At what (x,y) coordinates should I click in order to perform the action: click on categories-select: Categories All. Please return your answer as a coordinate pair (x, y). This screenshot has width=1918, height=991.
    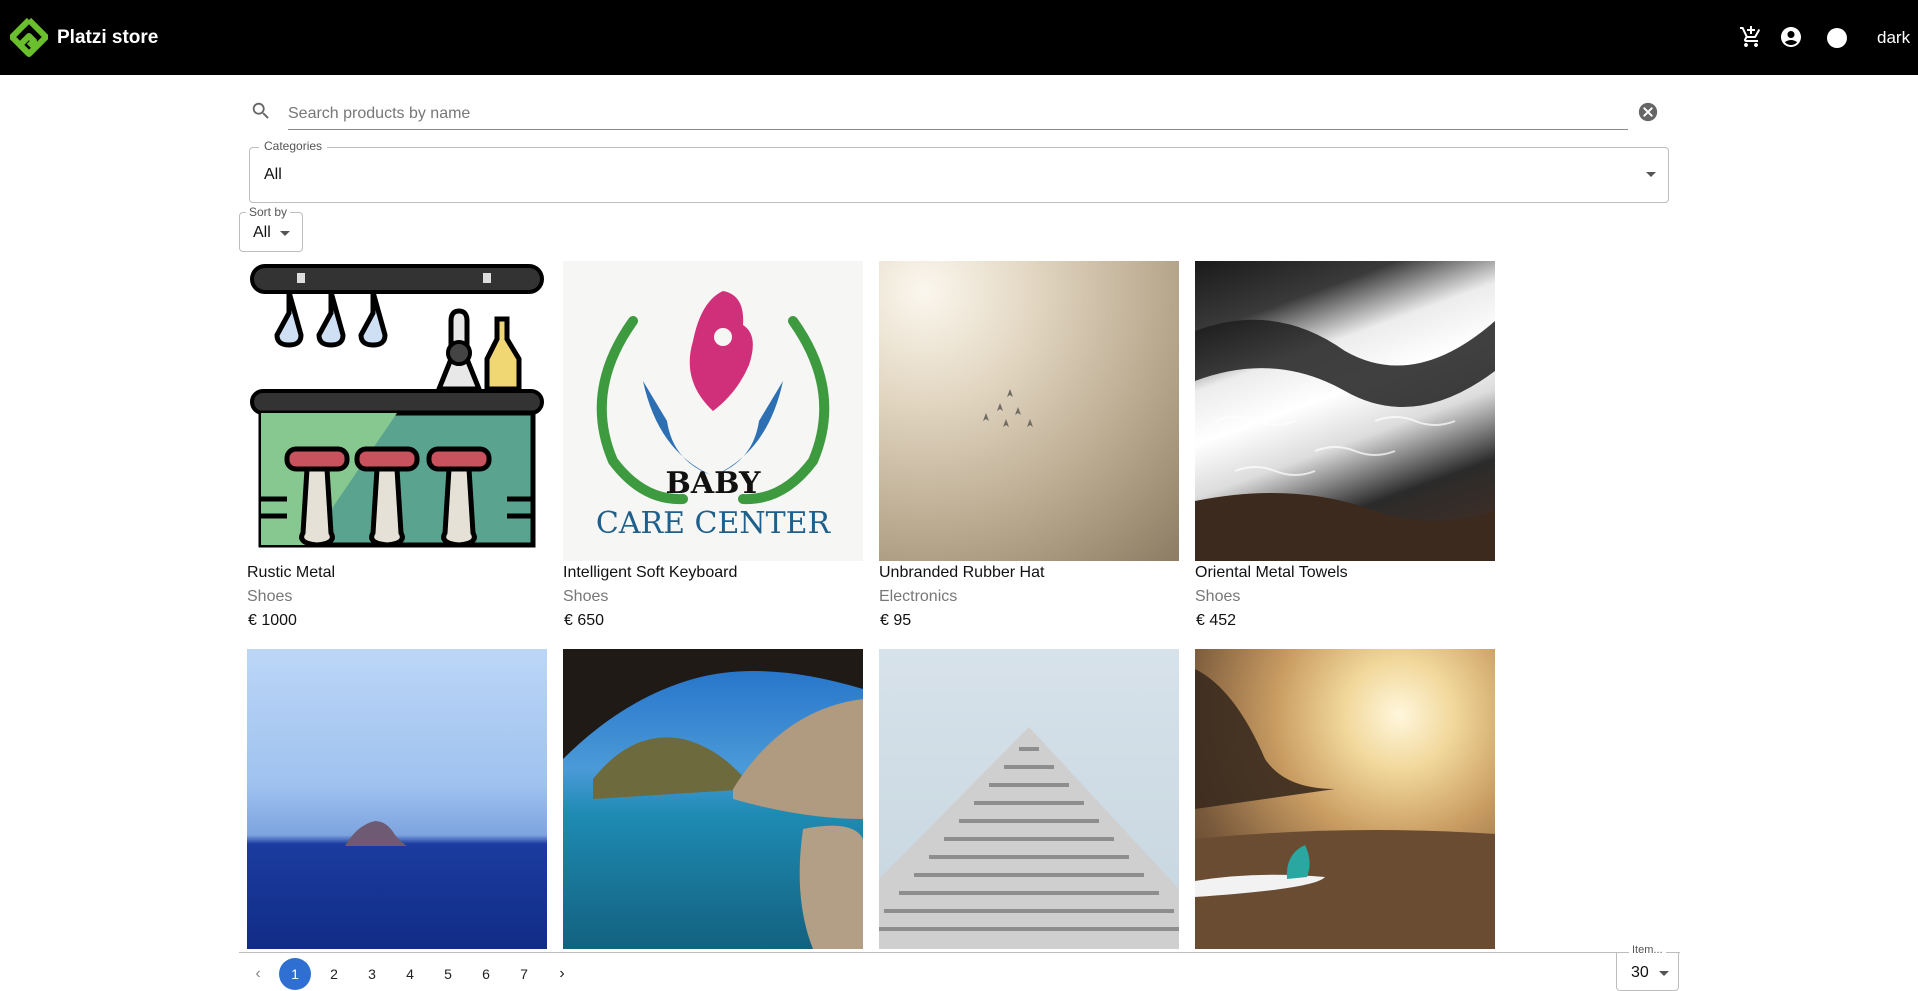
    Looking at the image, I should click on (959, 171).